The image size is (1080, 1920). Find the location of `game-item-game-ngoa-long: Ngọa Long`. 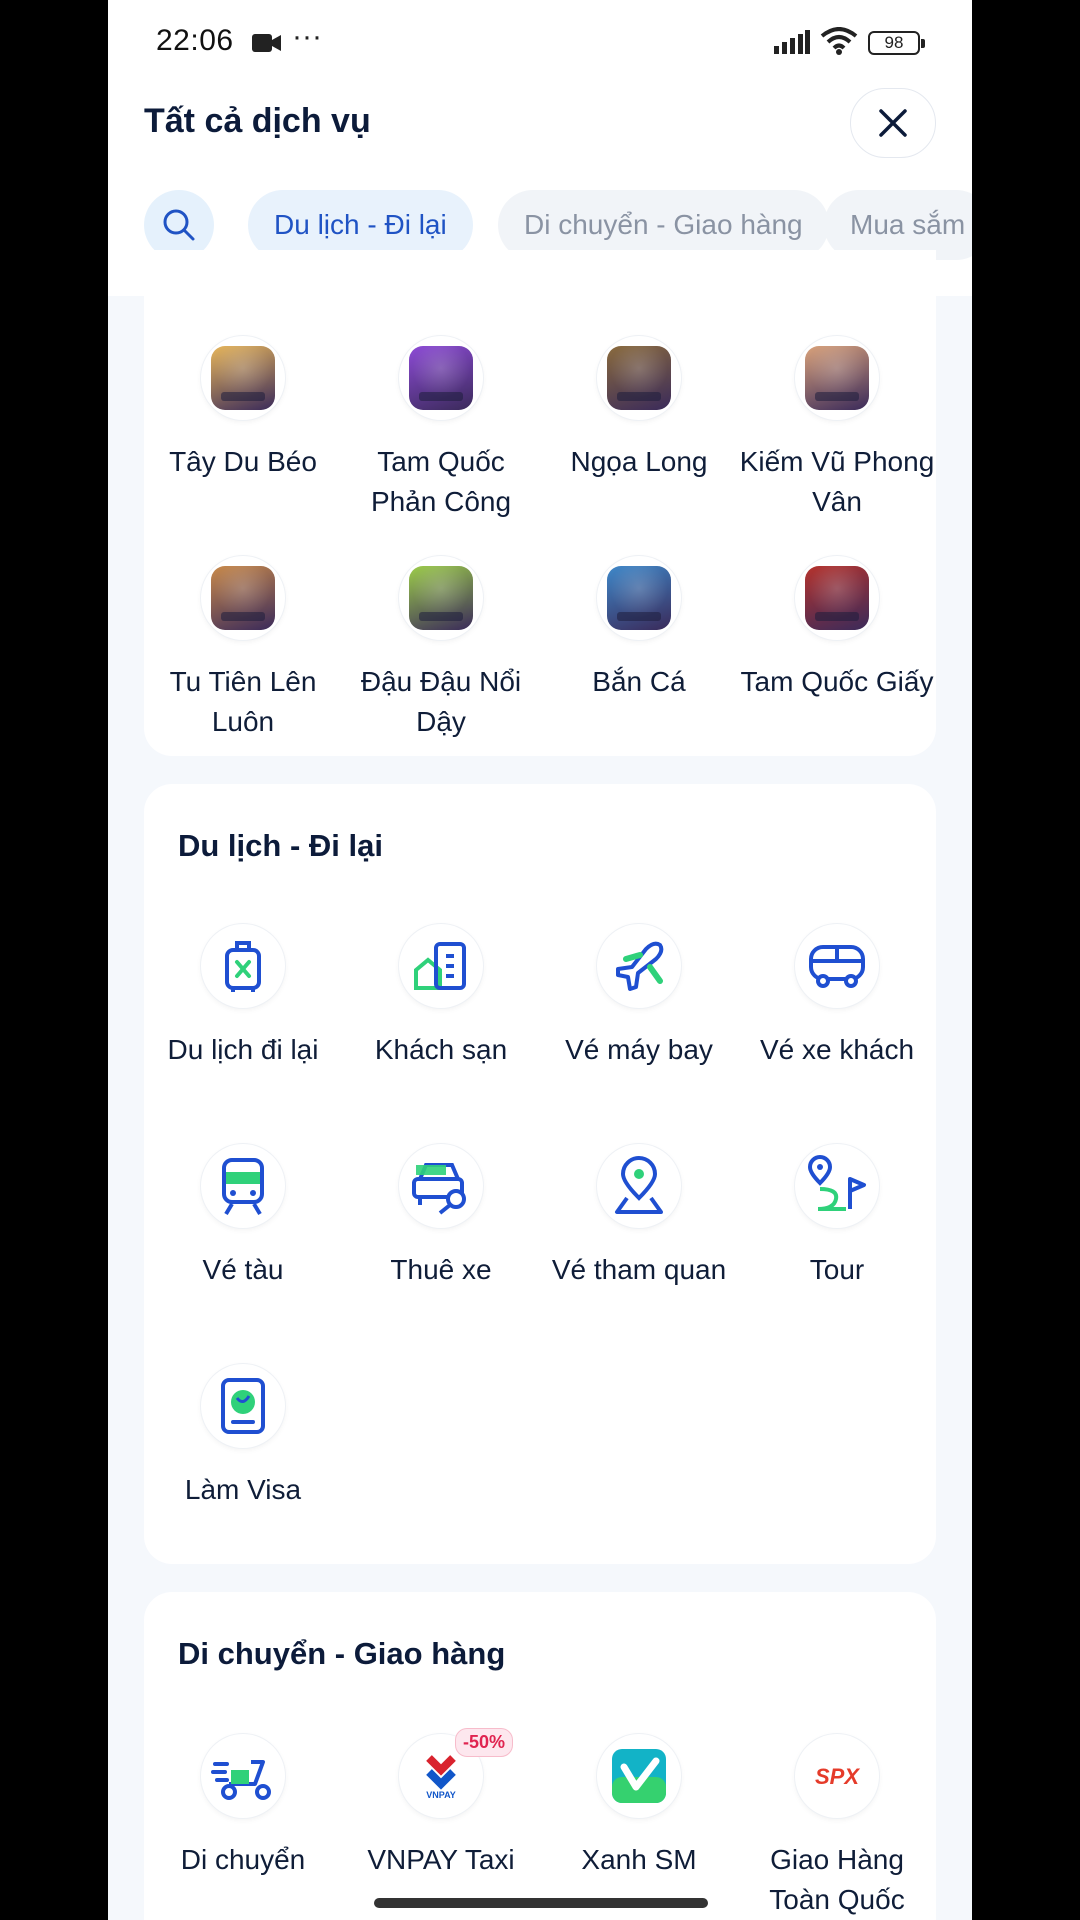

game-item-game-ngoa-long: Ngọa Long is located at coordinates (639, 409).